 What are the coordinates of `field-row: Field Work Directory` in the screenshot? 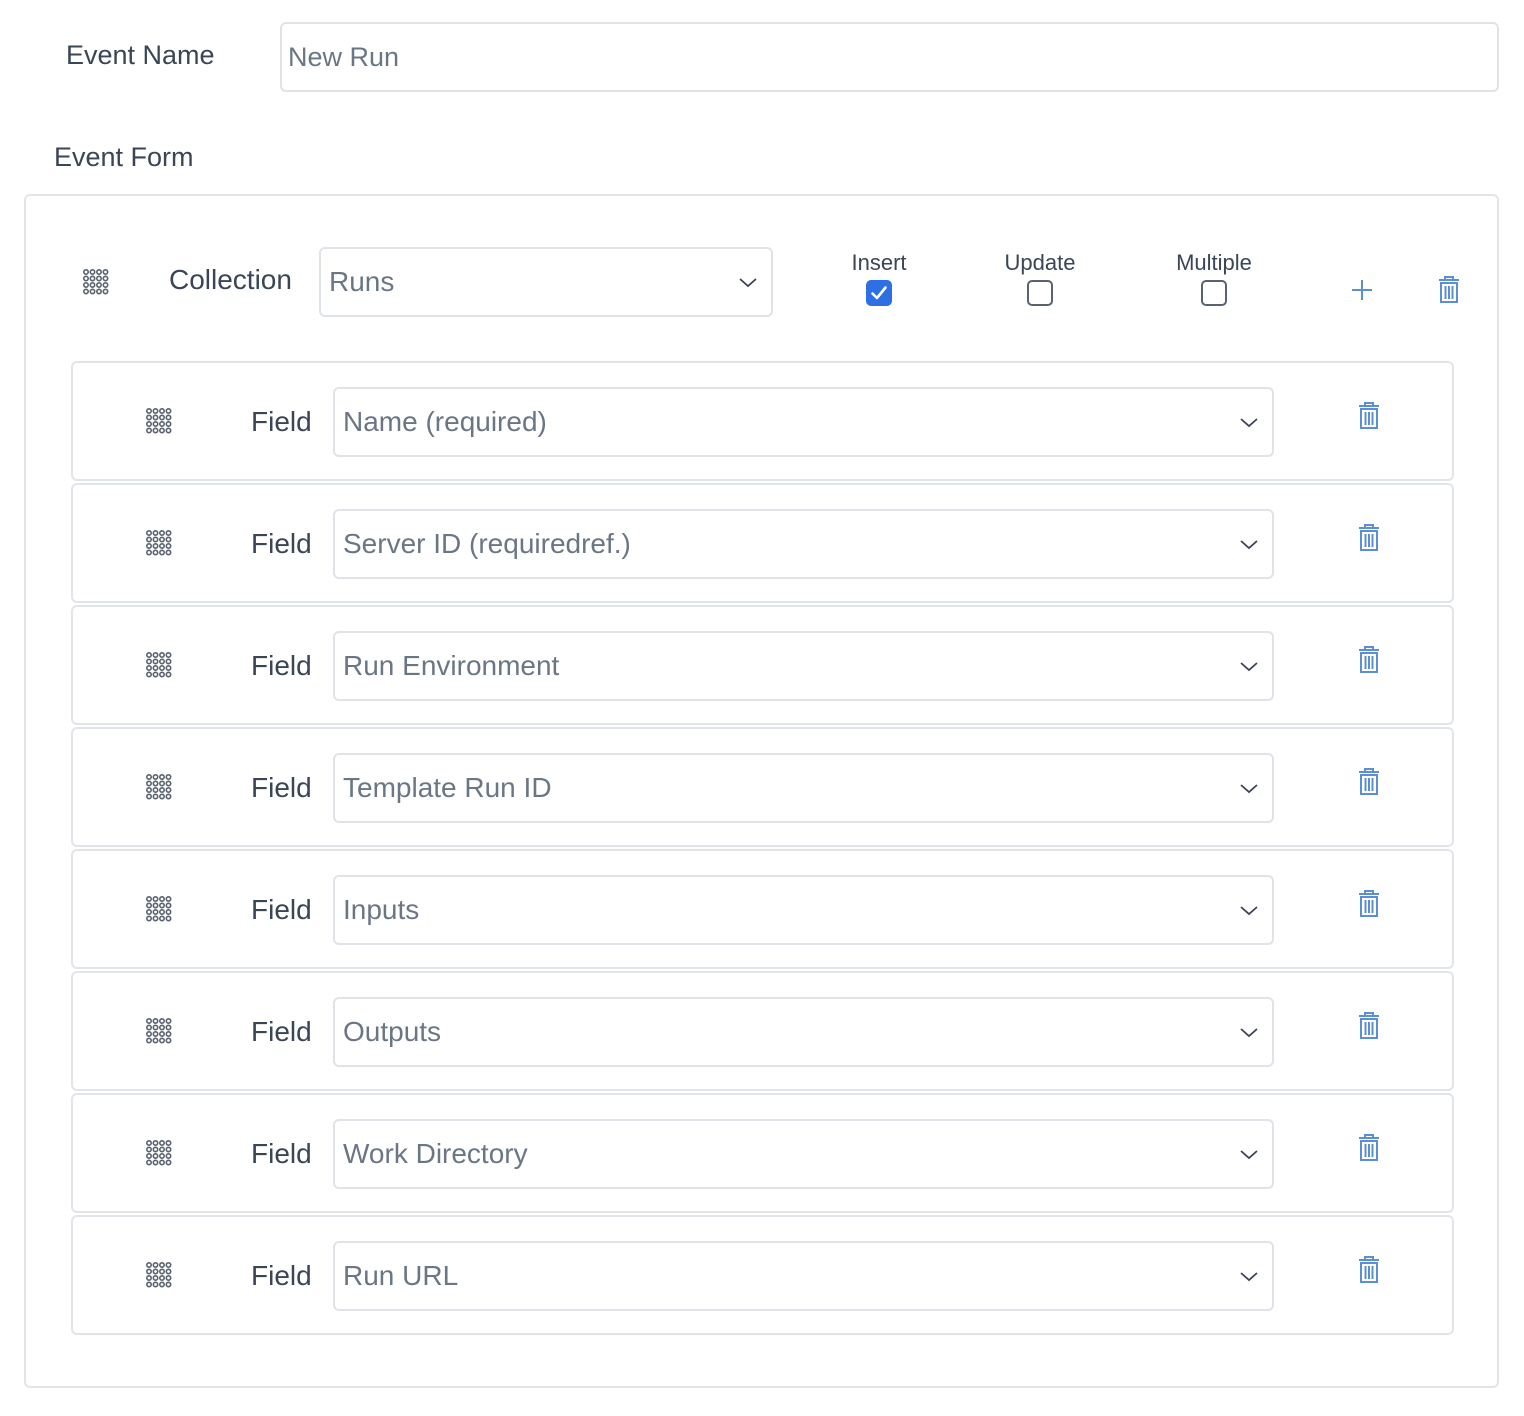 It's located at (762, 1153).